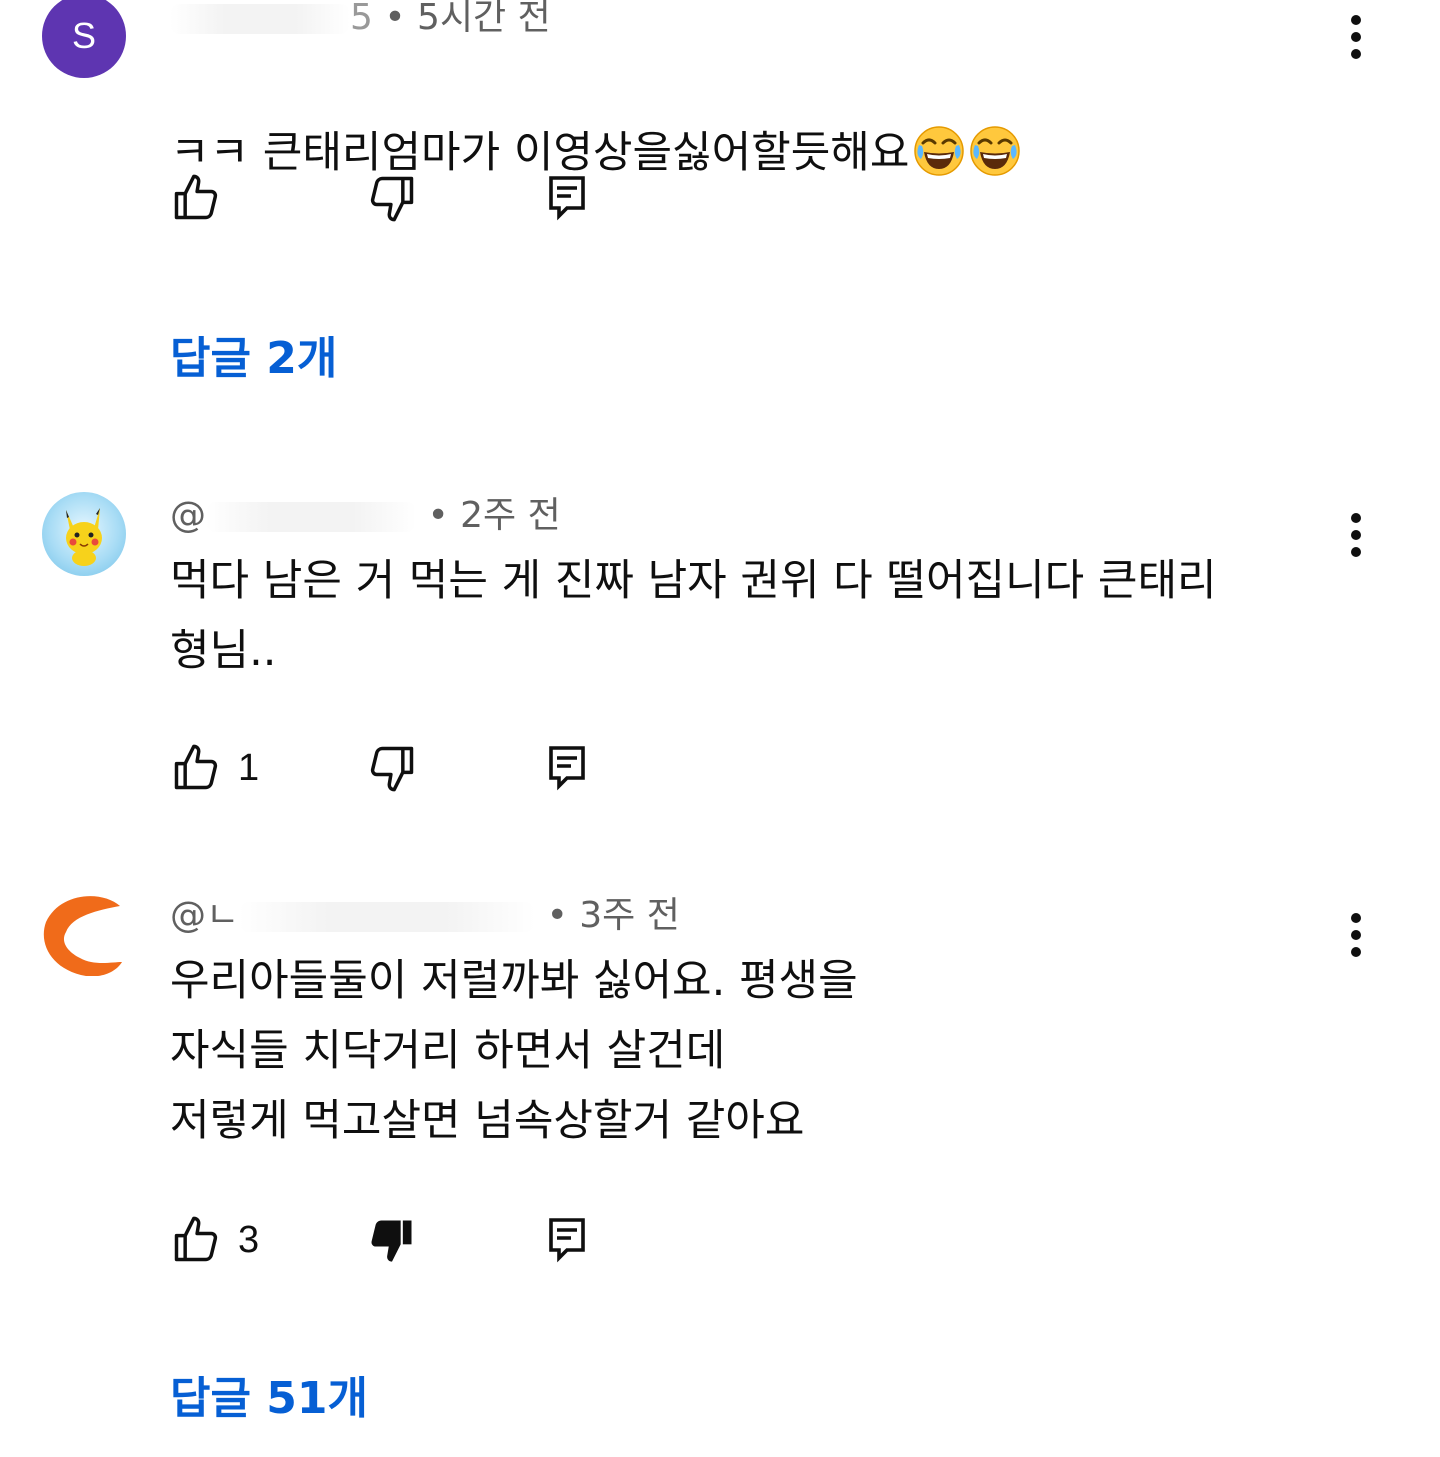  What do you see at coordinates (83, 35) in the screenshot?
I see `avatar-letter: S` at bounding box center [83, 35].